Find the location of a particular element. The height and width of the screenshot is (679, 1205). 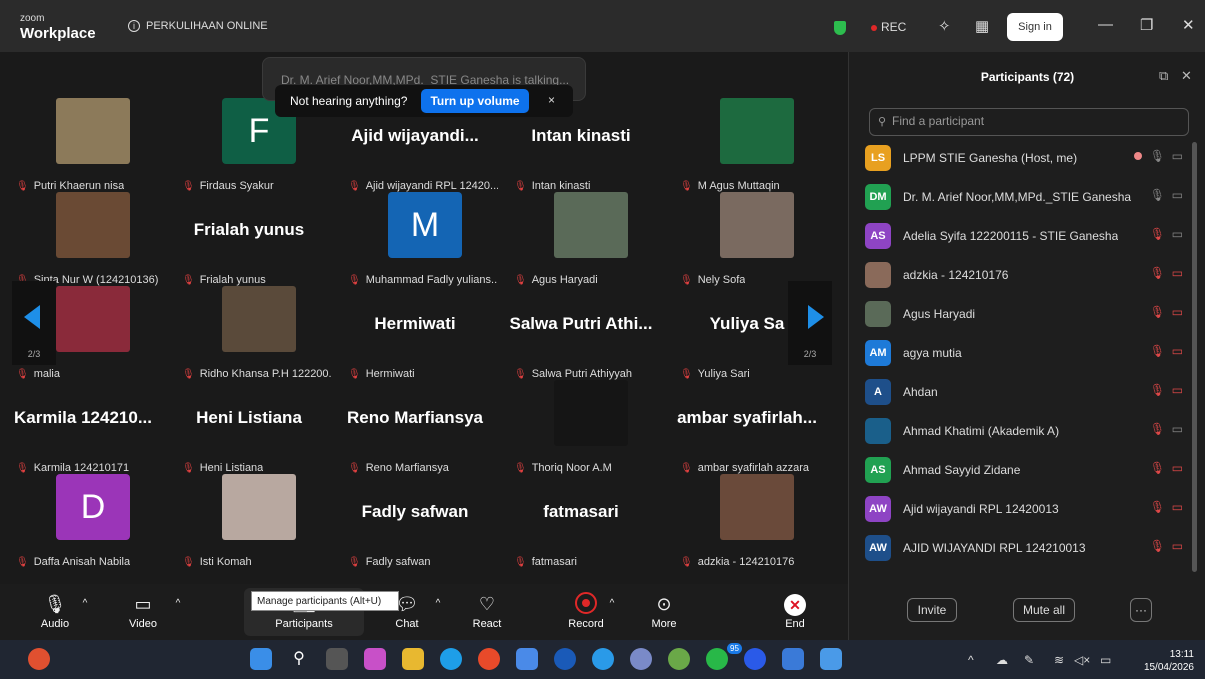

app5-icon is located at coordinates (831, 659).